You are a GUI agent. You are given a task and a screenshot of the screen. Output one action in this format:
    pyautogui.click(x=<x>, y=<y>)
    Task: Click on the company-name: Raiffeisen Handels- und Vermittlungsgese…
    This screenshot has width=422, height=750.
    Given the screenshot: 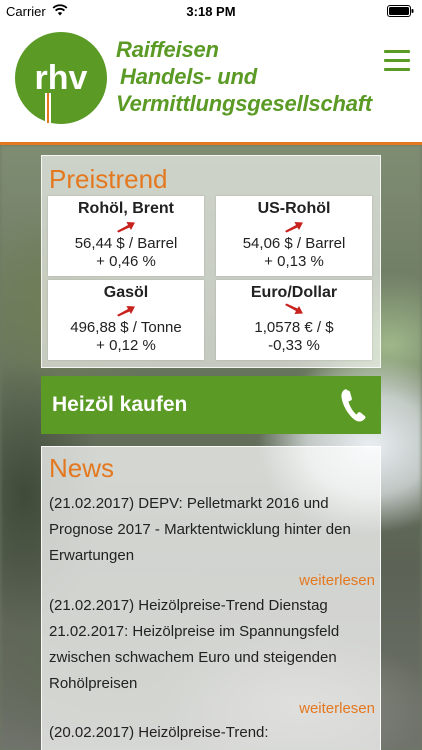 What is the action you would take?
    pyautogui.click(x=261, y=76)
    